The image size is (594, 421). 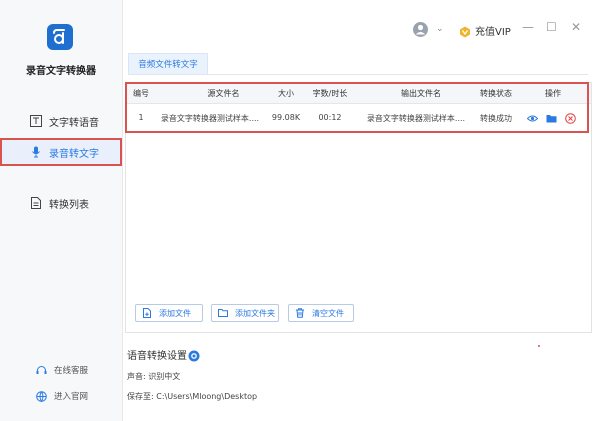 I want to click on settings-gear-icon, so click(x=194, y=354).